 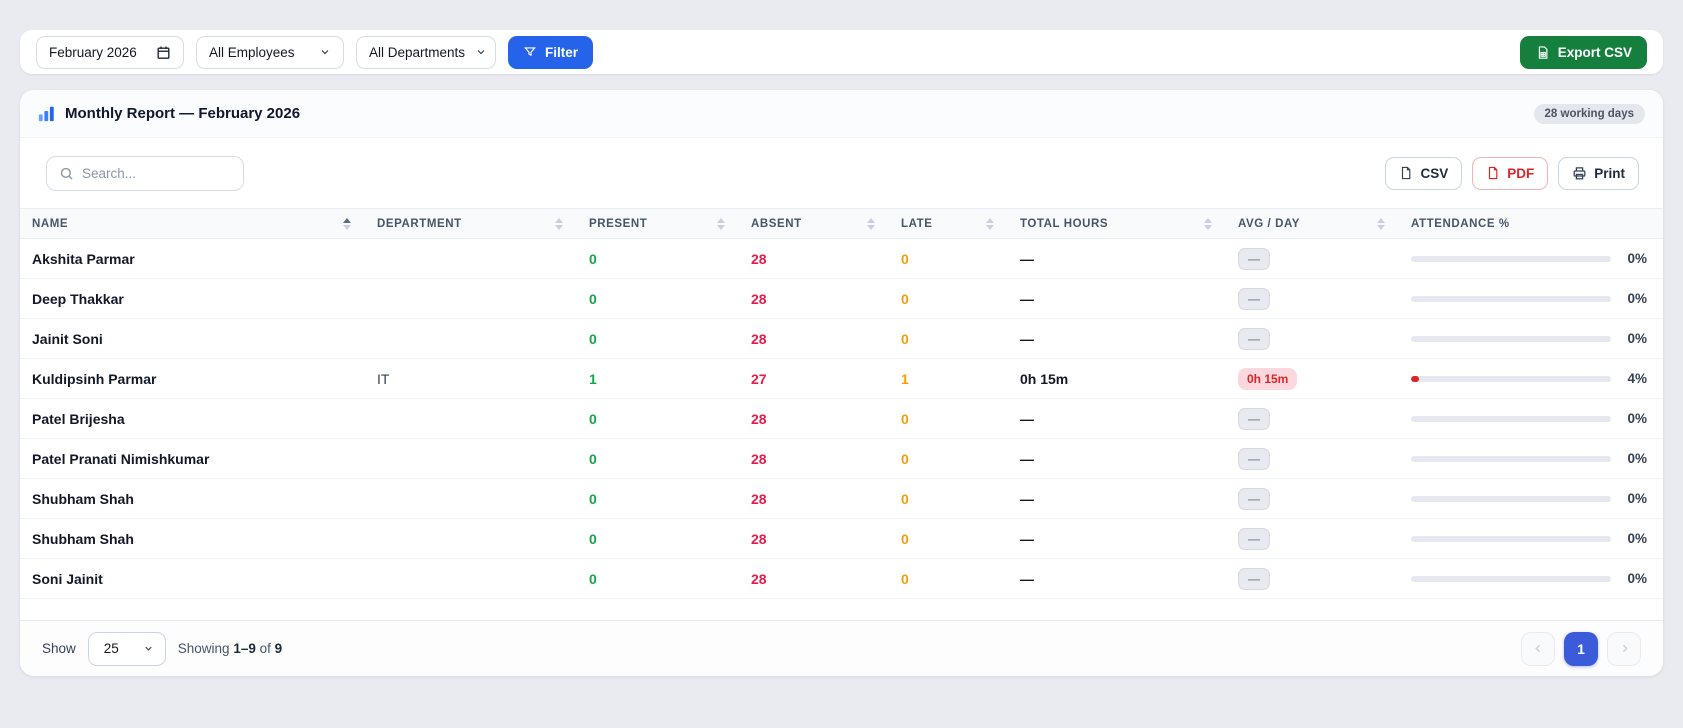 I want to click on search-box, so click(x=145, y=173).